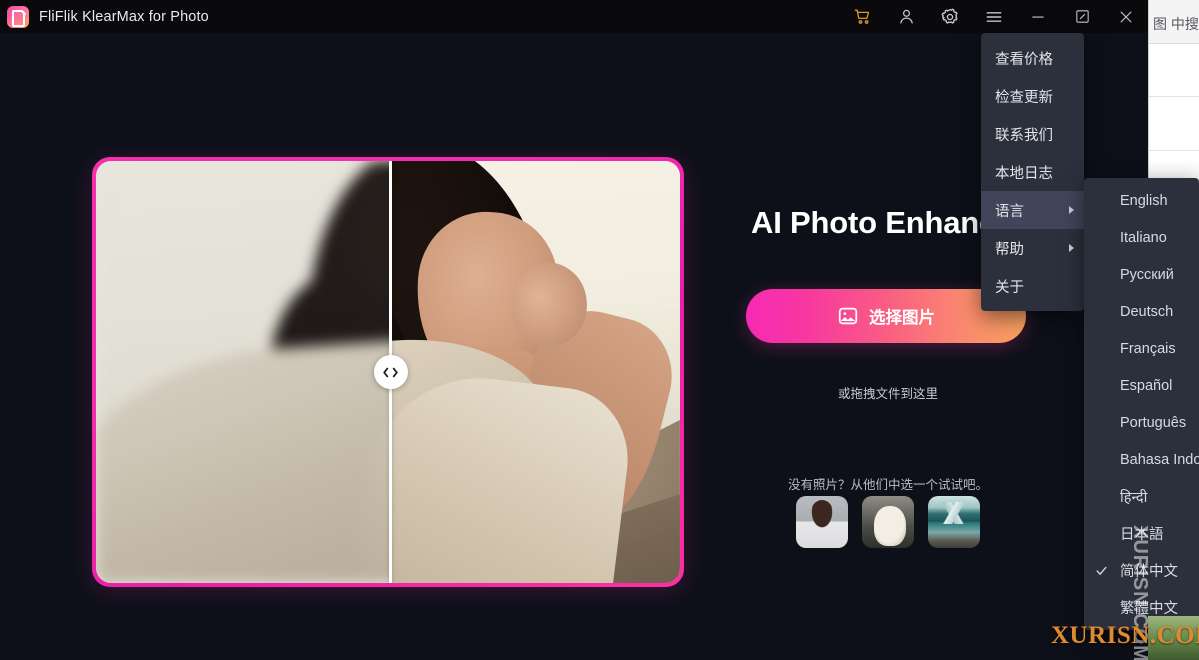 This screenshot has width=1199, height=660. What do you see at coordinates (1101, 571) in the screenshot?
I see `checkmark-icon` at bounding box center [1101, 571].